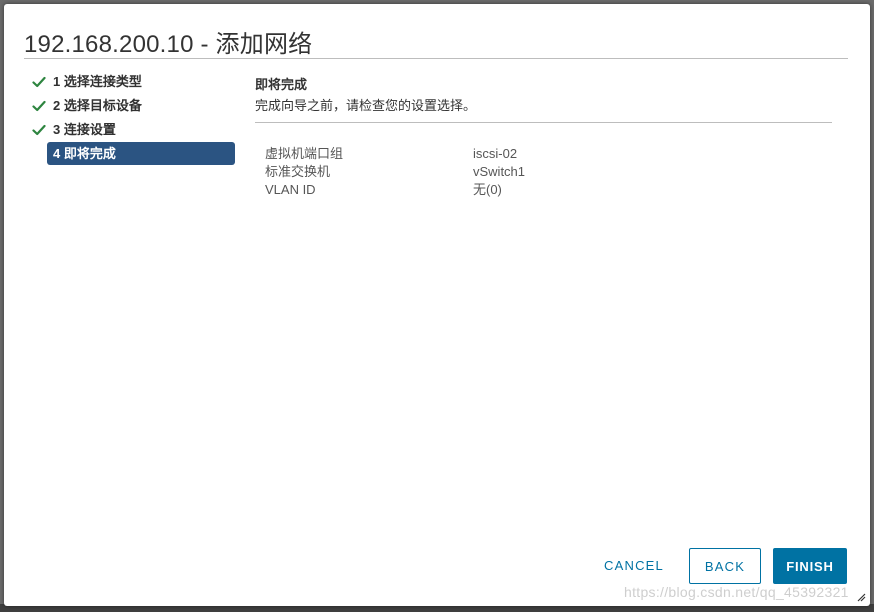 The width and height of the screenshot is (874, 612). Describe the element at coordinates (487, 189) in the screenshot. I see `summary-value: 无(0)` at that location.